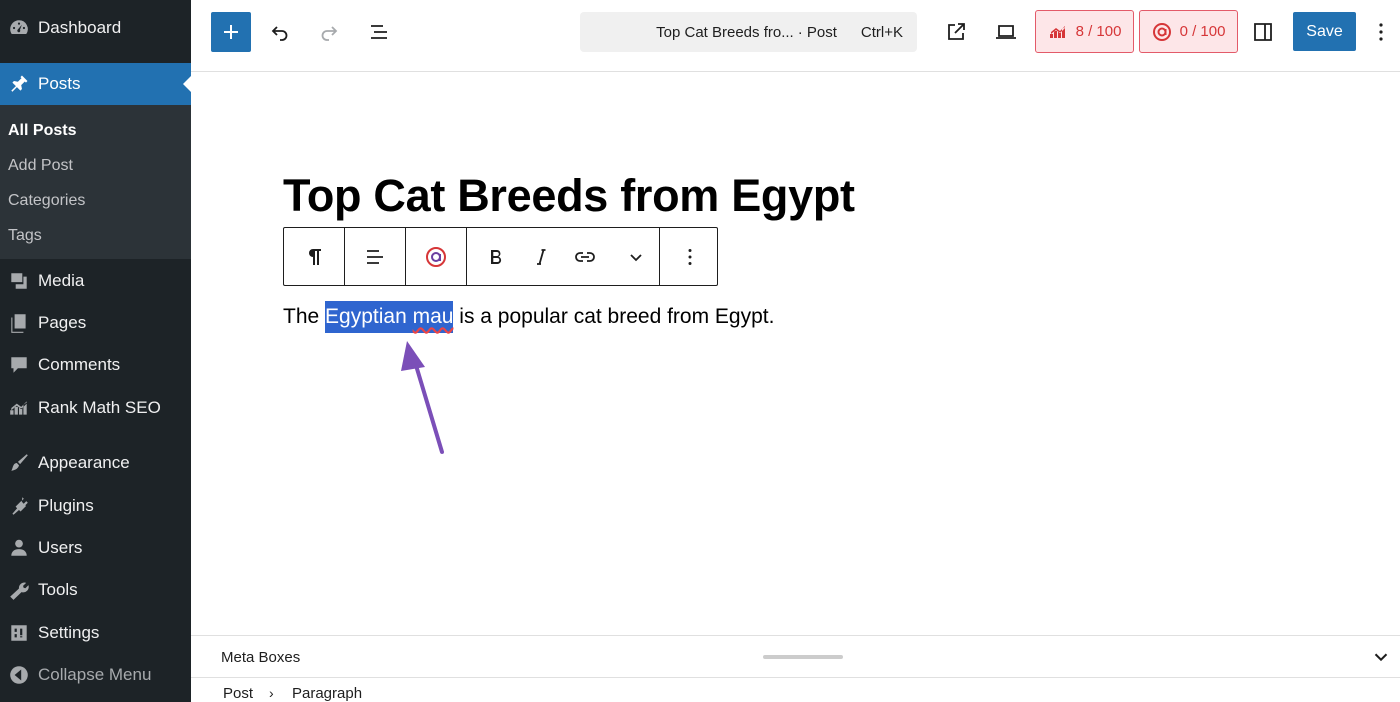 Image resolution: width=1400 pixels, height=702 pixels. I want to click on sidebar-item-label: Users, so click(60, 547).